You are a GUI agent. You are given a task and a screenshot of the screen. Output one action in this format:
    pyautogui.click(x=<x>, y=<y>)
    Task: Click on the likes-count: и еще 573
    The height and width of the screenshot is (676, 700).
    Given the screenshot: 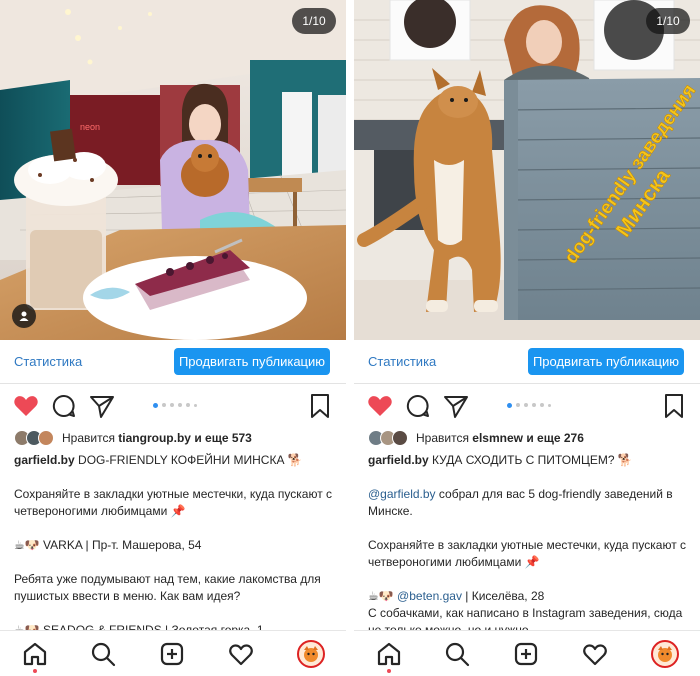 What is the action you would take?
    pyautogui.click(x=223, y=438)
    